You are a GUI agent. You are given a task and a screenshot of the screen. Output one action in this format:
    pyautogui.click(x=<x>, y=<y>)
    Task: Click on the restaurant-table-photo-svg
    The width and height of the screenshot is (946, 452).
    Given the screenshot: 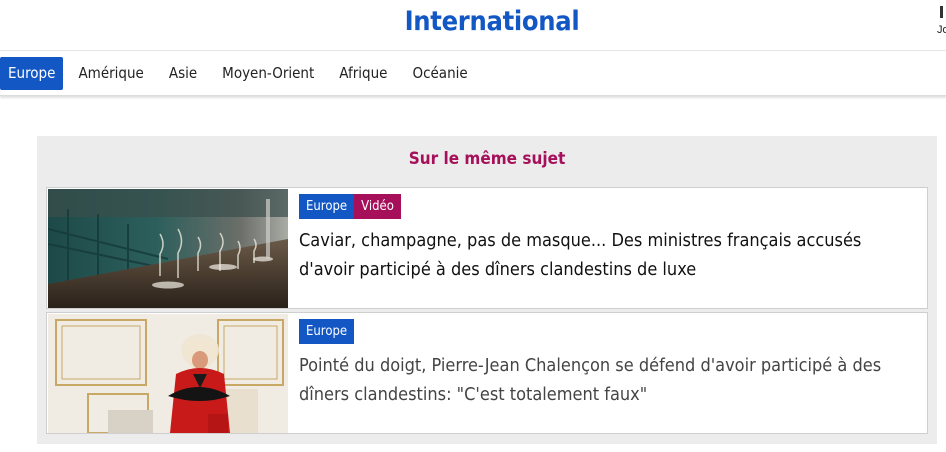 What is the action you would take?
    pyautogui.click(x=168, y=248)
    